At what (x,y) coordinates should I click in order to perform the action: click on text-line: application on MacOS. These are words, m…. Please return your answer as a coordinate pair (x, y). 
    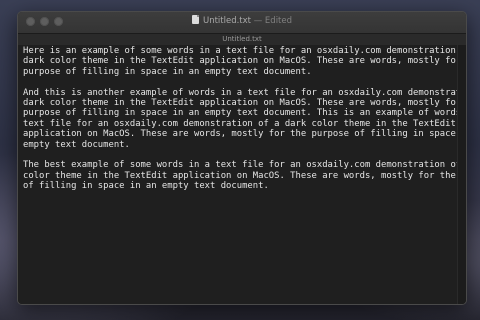
    Looking at the image, I should click on (245, 134).